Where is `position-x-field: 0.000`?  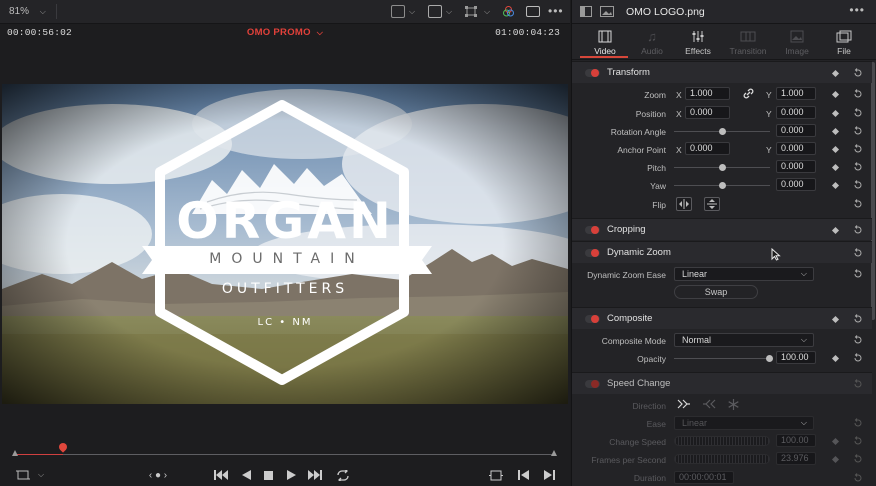 position-x-field: 0.000 is located at coordinates (707, 112).